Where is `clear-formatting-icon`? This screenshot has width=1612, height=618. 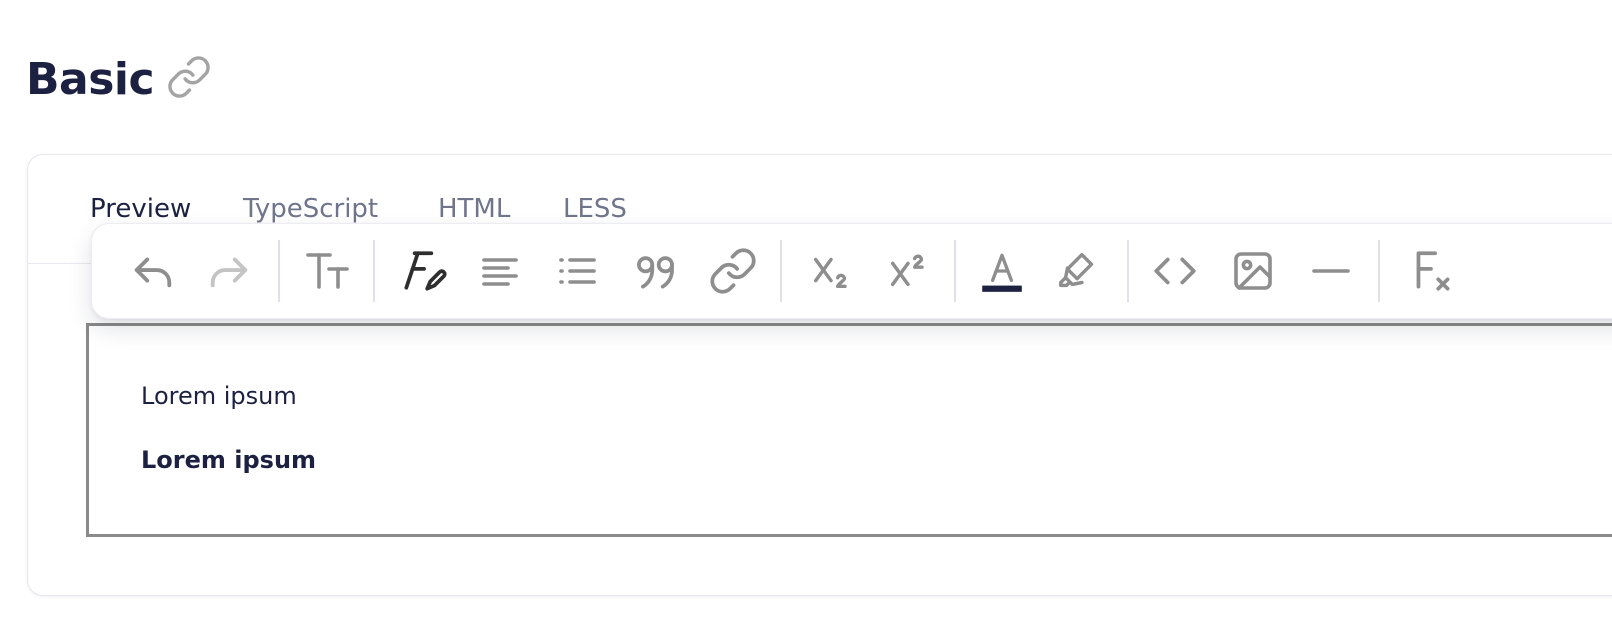
clear-formatting-icon is located at coordinates (1433, 271).